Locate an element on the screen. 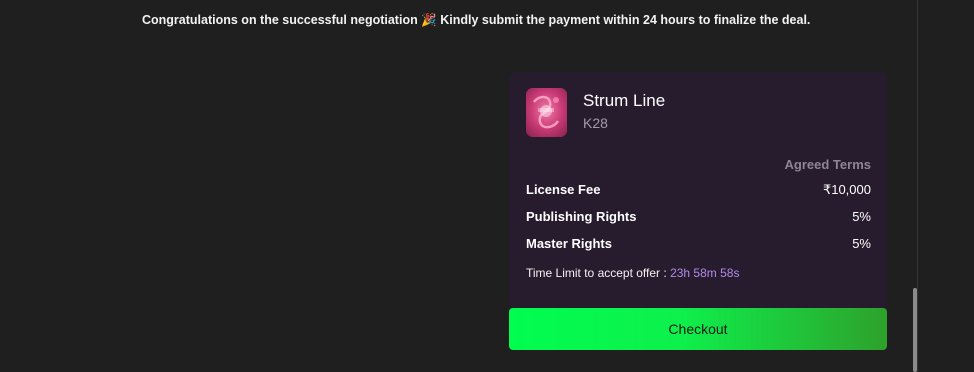 Image resolution: width=974 pixels, height=372 pixels. term-label: Publishing Rights is located at coordinates (581, 216).